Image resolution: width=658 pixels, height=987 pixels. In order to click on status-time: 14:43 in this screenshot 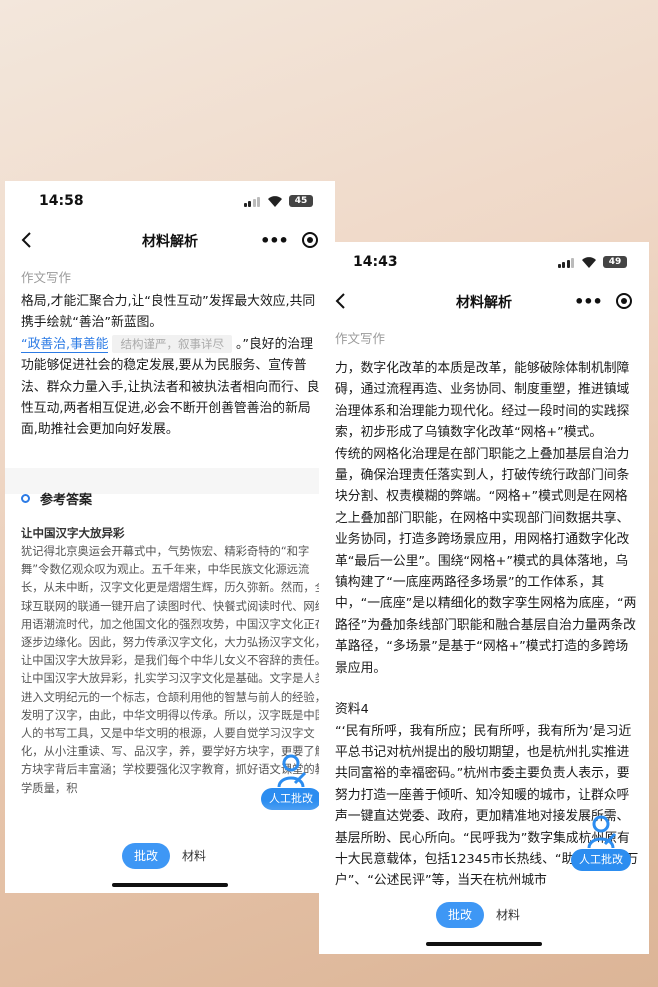, I will do `click(375, 262)`.